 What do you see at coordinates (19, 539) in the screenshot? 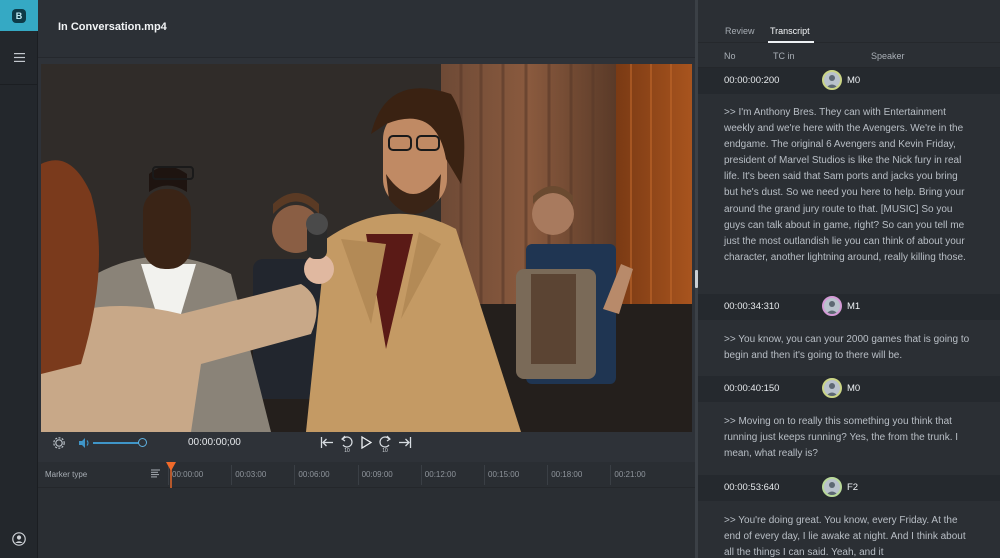
I see `user-account-icon` at bounding box center [19, 539].